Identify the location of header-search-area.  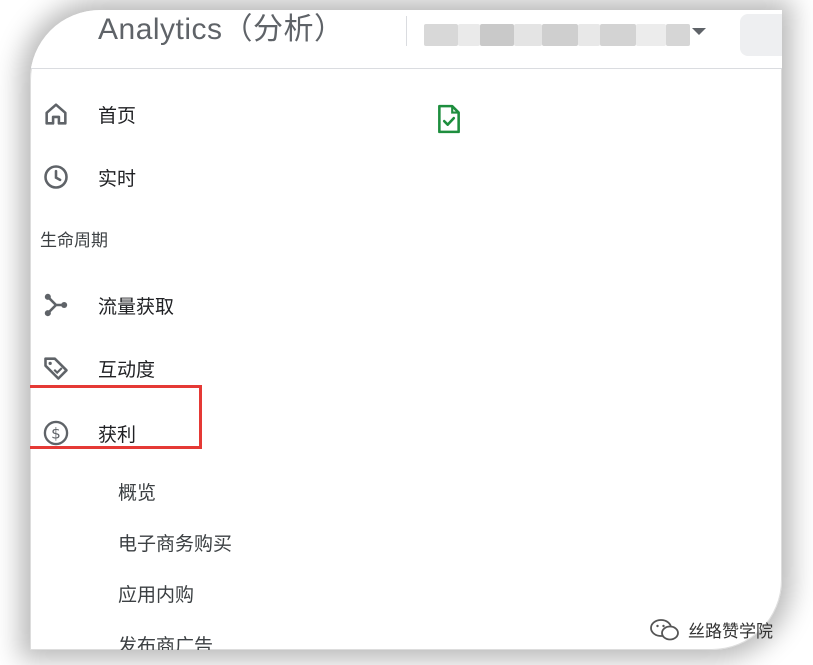
(761, 35).